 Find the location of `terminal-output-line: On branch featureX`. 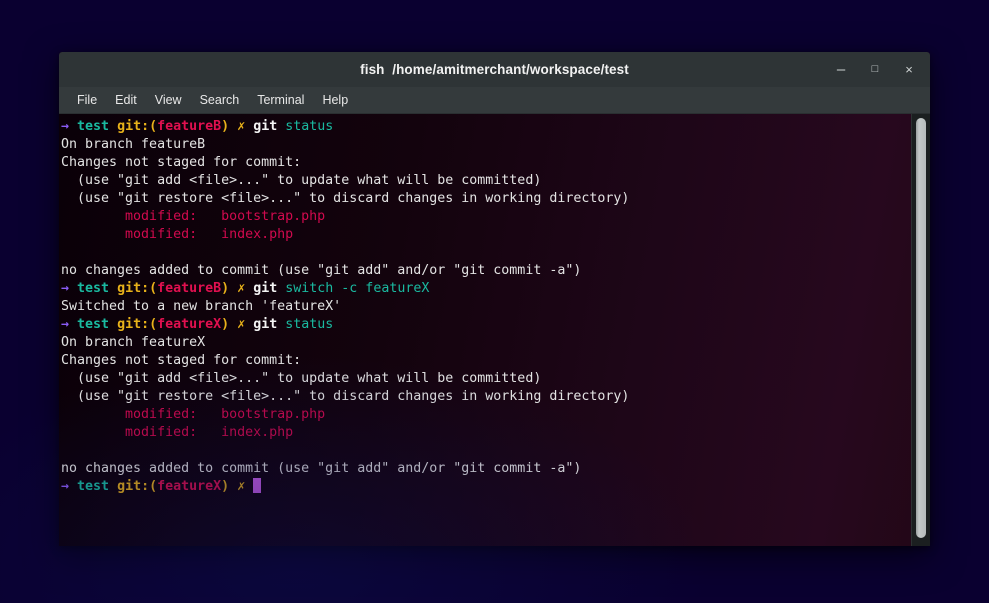

terminal-output-line: On branch featureX is located at coordinates (133, 342).